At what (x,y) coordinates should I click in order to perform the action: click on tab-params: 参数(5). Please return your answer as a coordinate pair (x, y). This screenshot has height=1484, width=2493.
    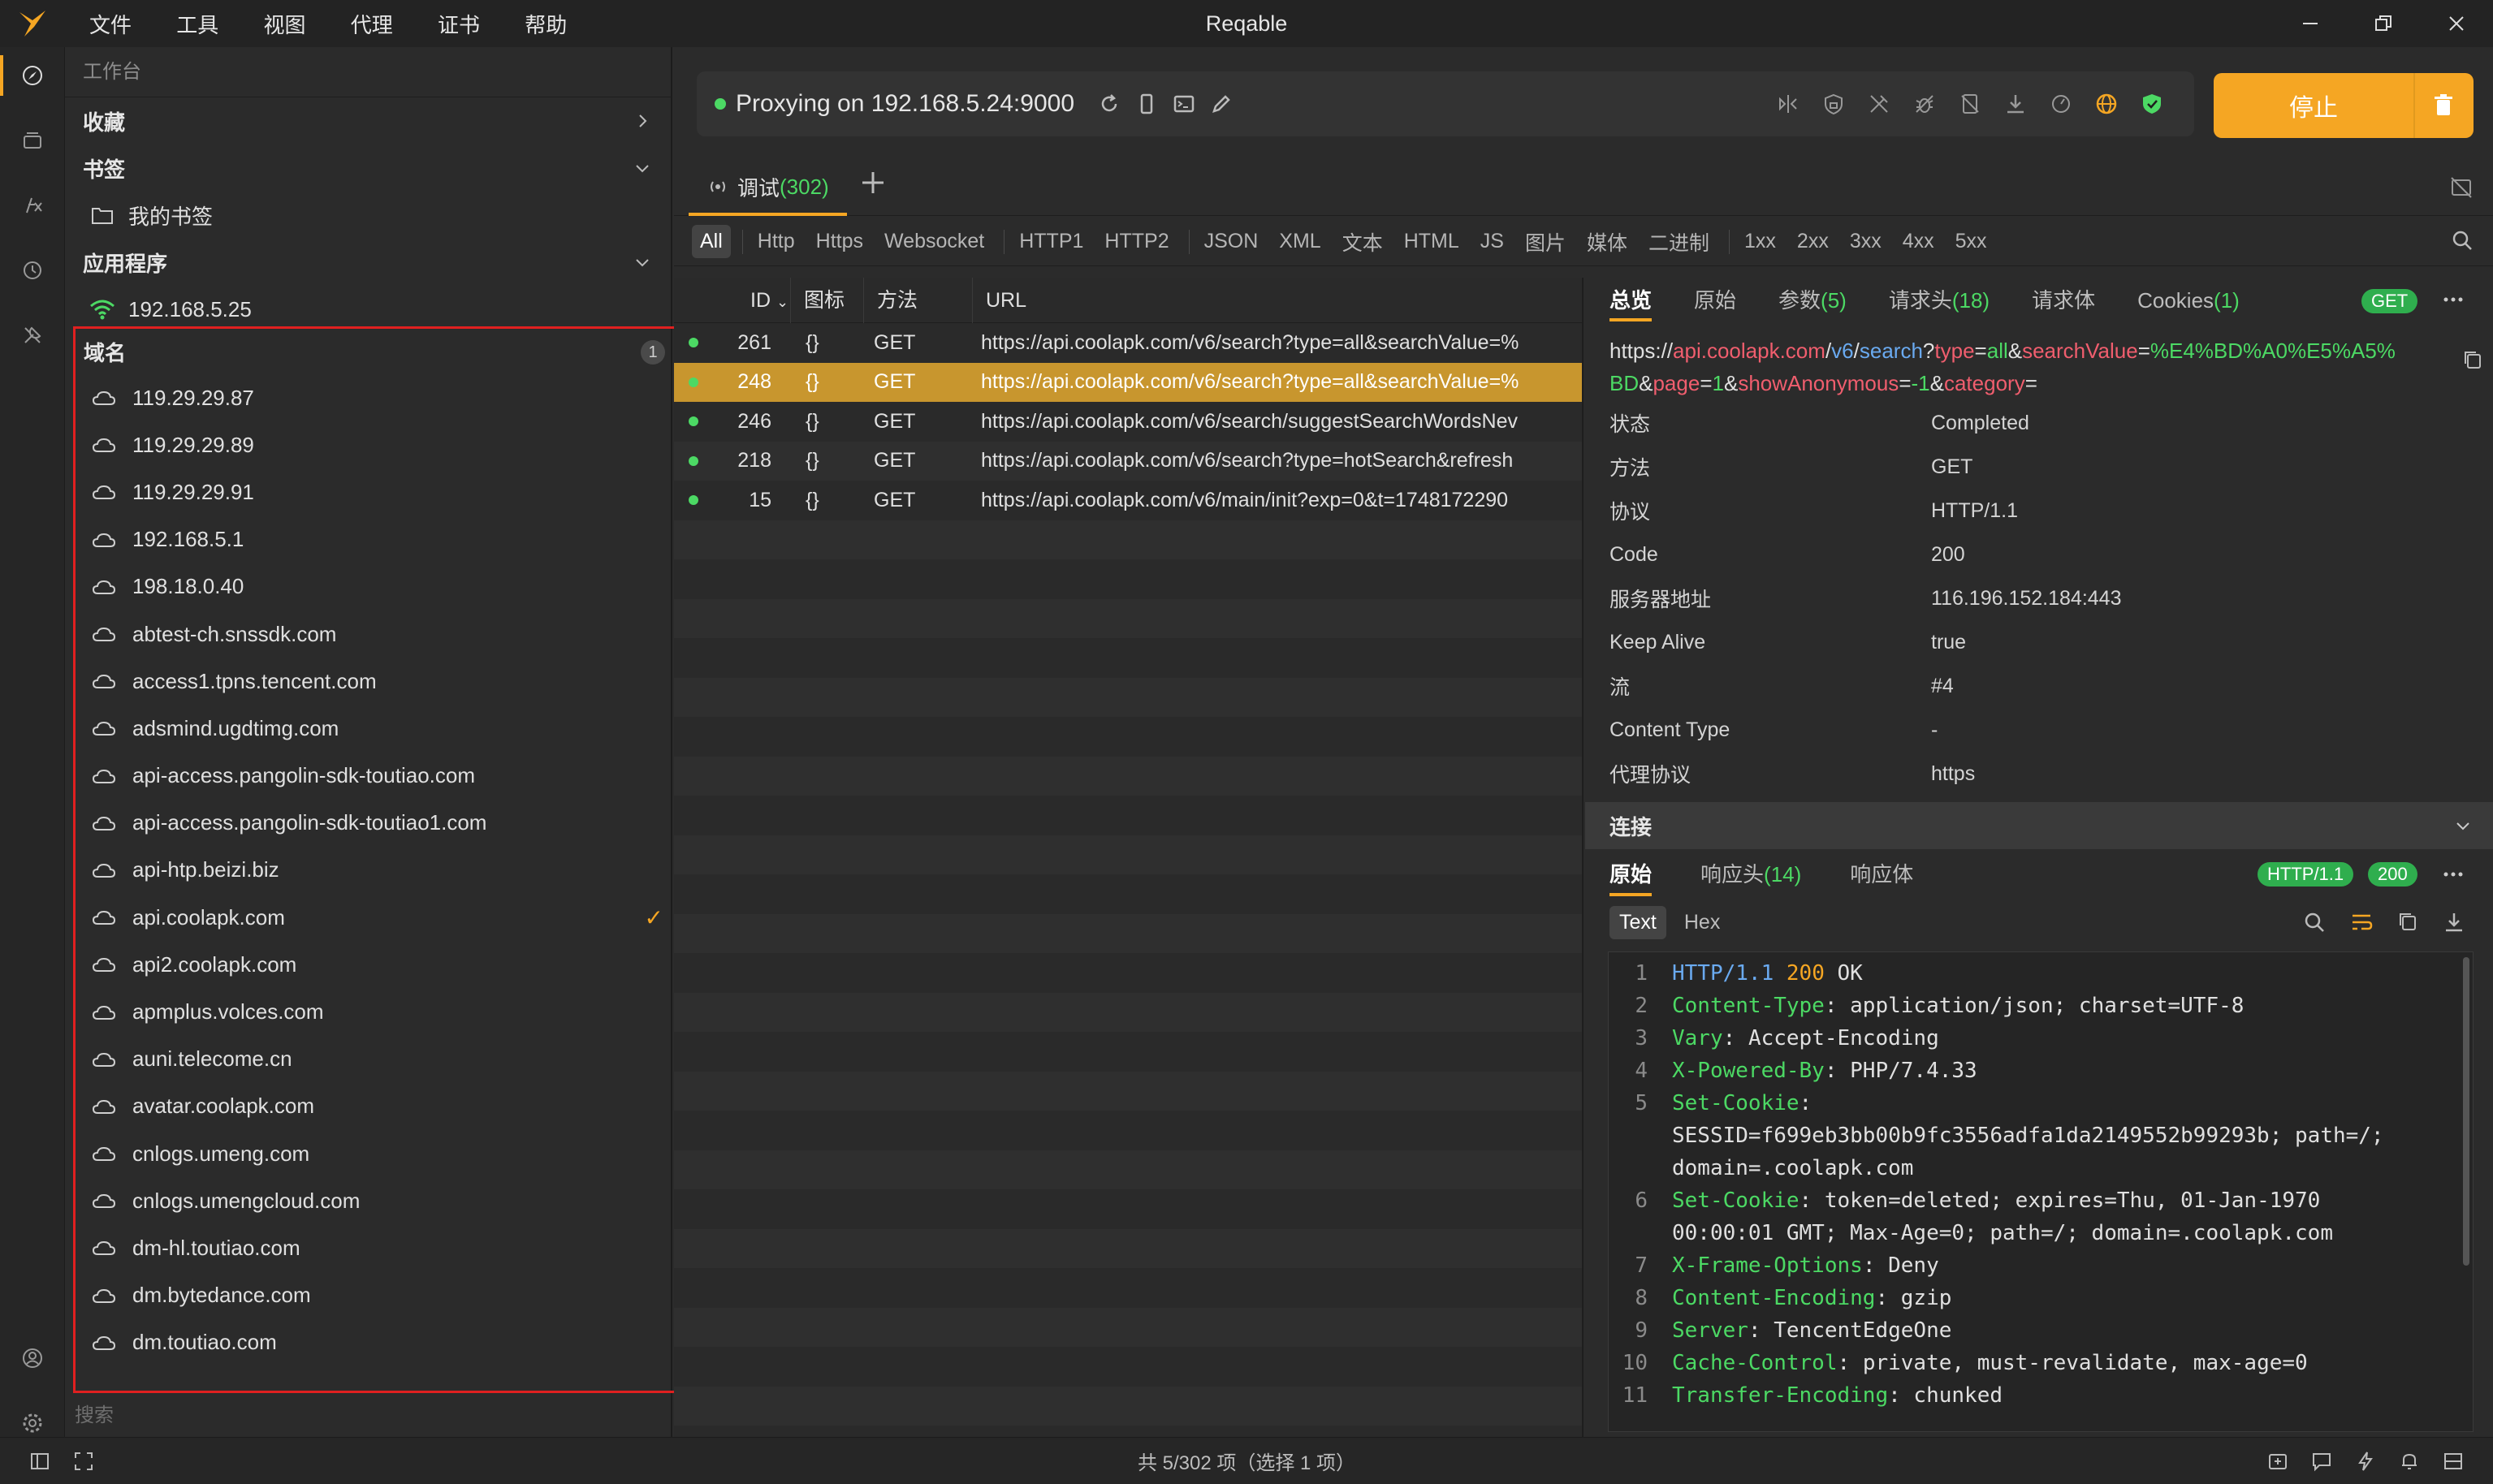
    Looking at the image, I should click on (1812, 300).